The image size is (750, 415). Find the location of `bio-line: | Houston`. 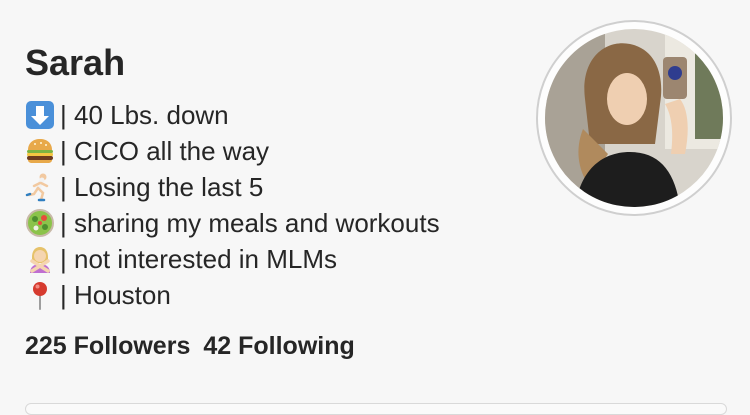

bio-line: | Houston is located at coordinates (232, 295).